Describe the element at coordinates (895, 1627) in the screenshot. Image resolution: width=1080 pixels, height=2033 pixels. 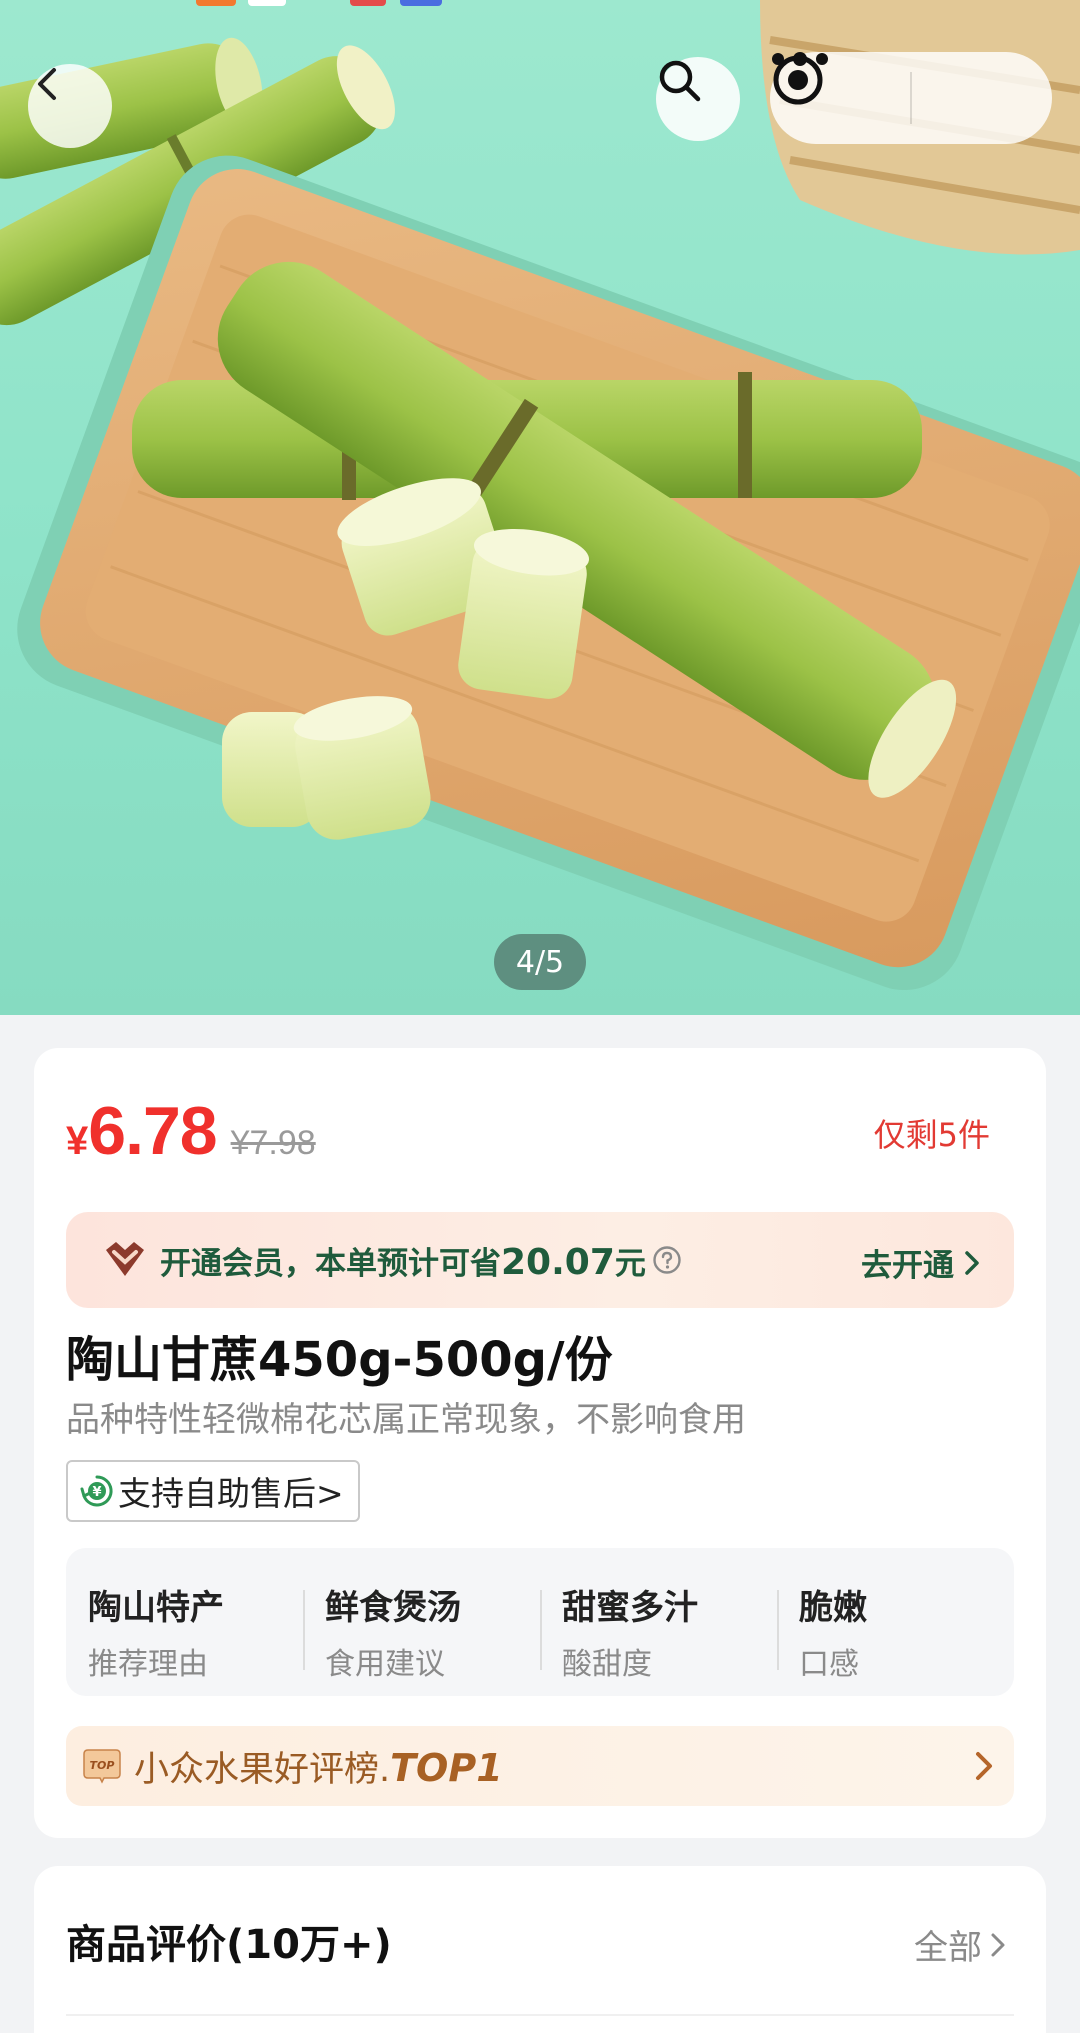
I see `attribute-item: 脆嫩 口感` at that location.